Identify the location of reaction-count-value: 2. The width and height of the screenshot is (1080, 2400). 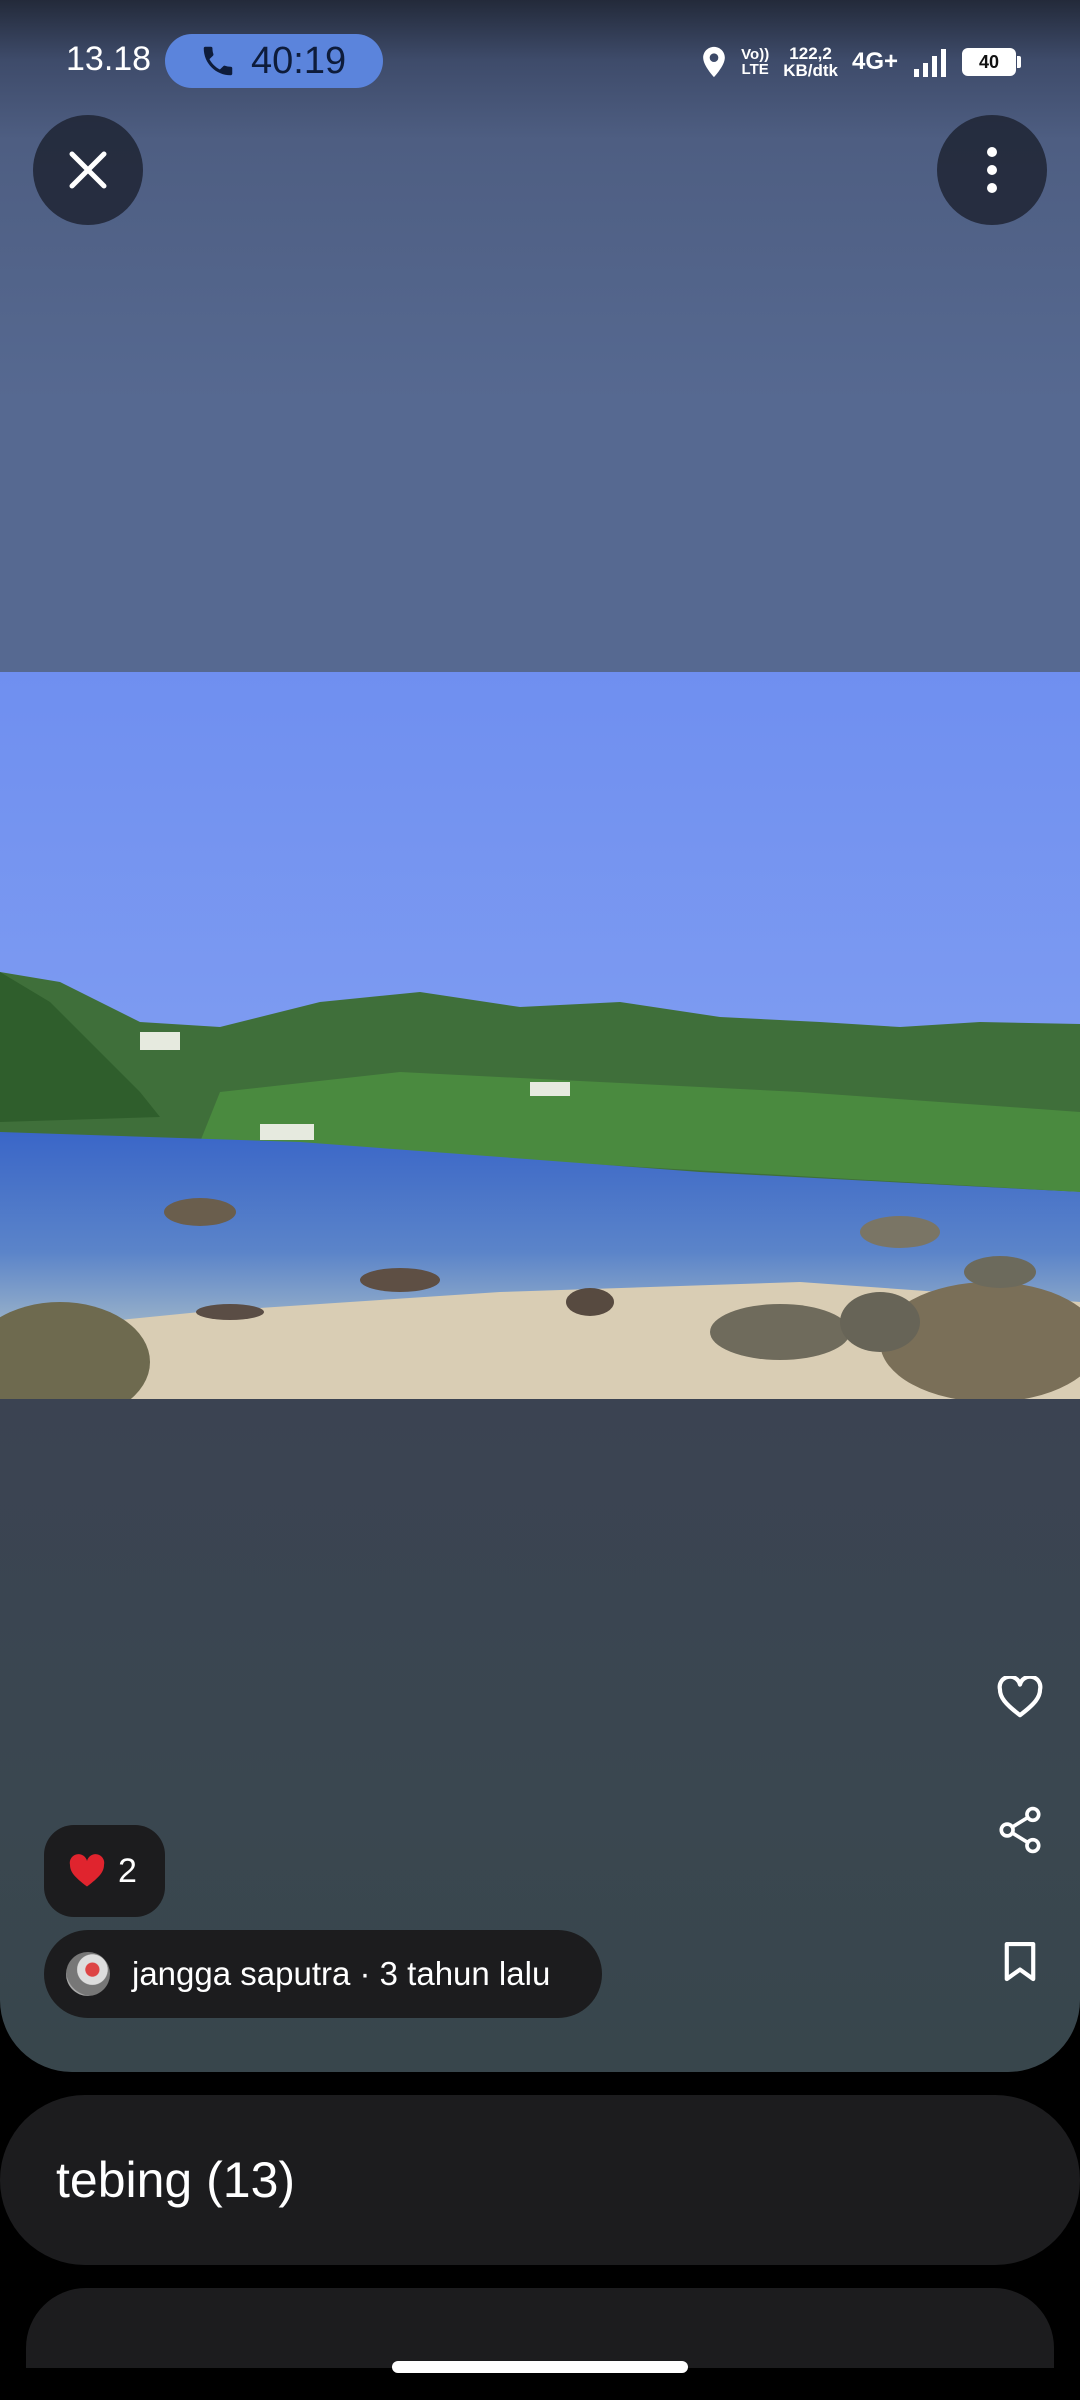
(127, 1870).